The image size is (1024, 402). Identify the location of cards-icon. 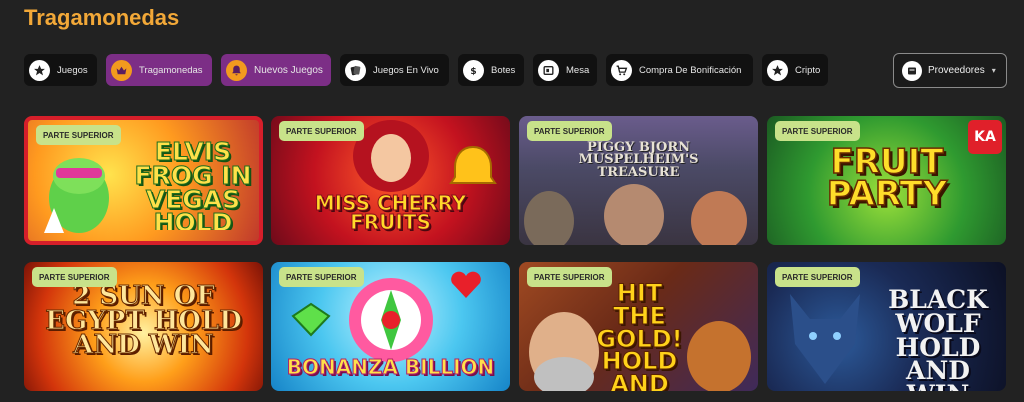
(355, 70).